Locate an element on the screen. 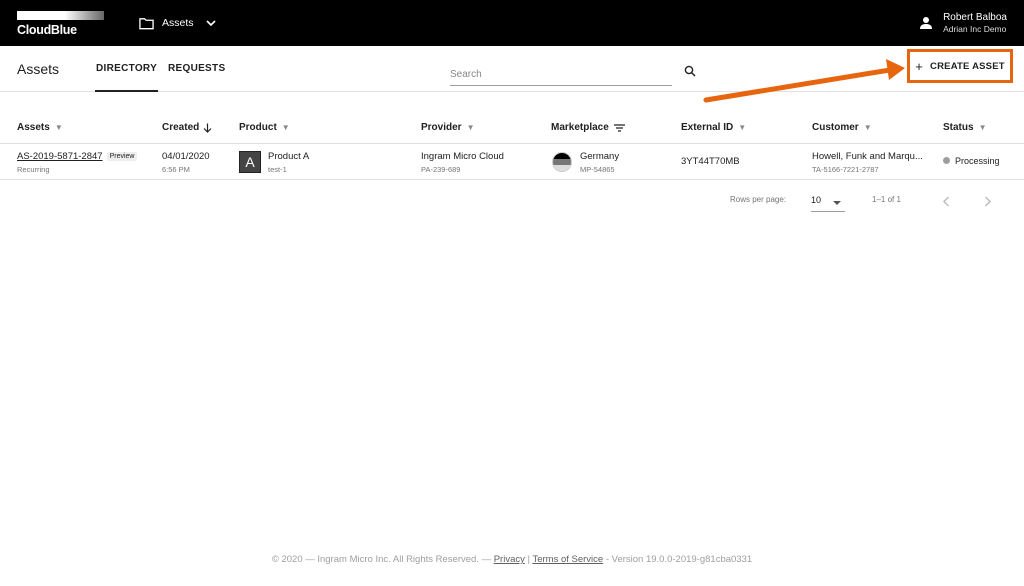 Image resolution: width=1024 pixels, height=586 pixels. plus-icon: + is located at coordinates (919, 66).